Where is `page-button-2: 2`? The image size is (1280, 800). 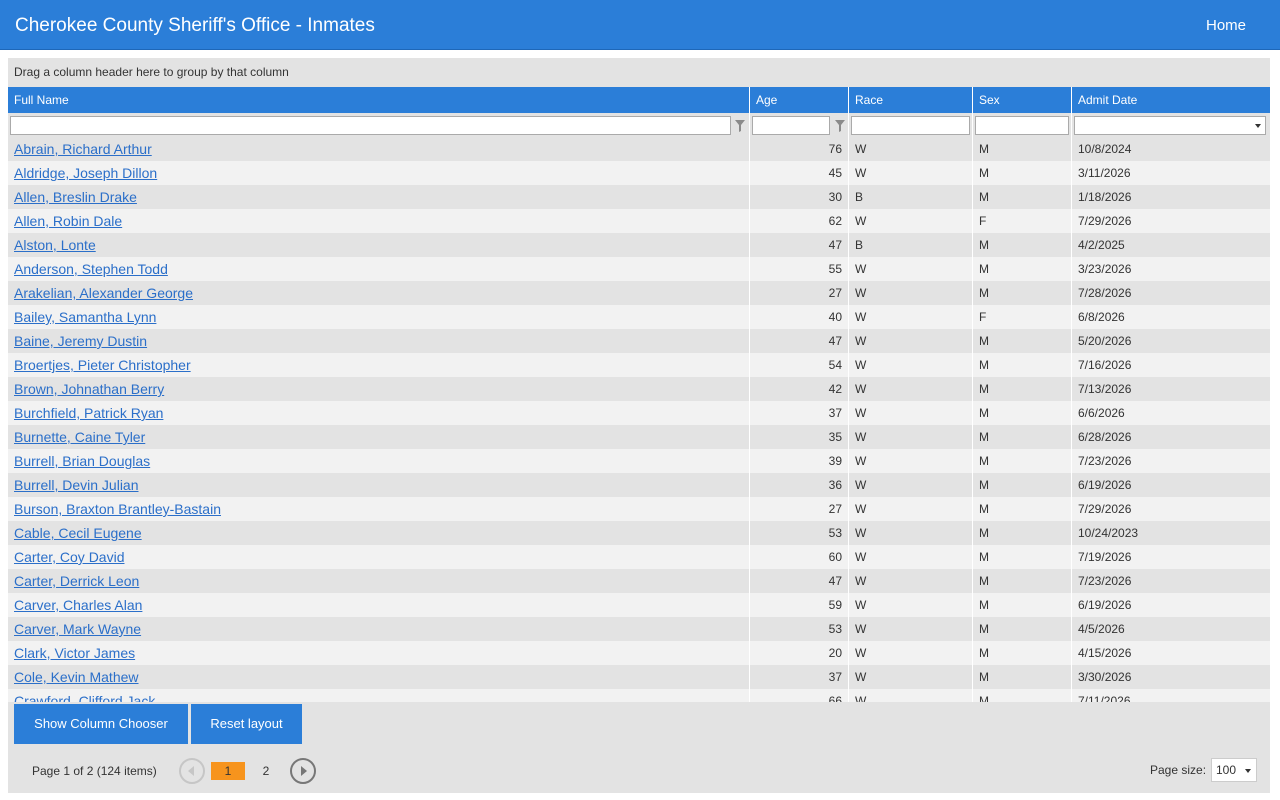 page-button-2: 2 is located at coordinates (266, 771).